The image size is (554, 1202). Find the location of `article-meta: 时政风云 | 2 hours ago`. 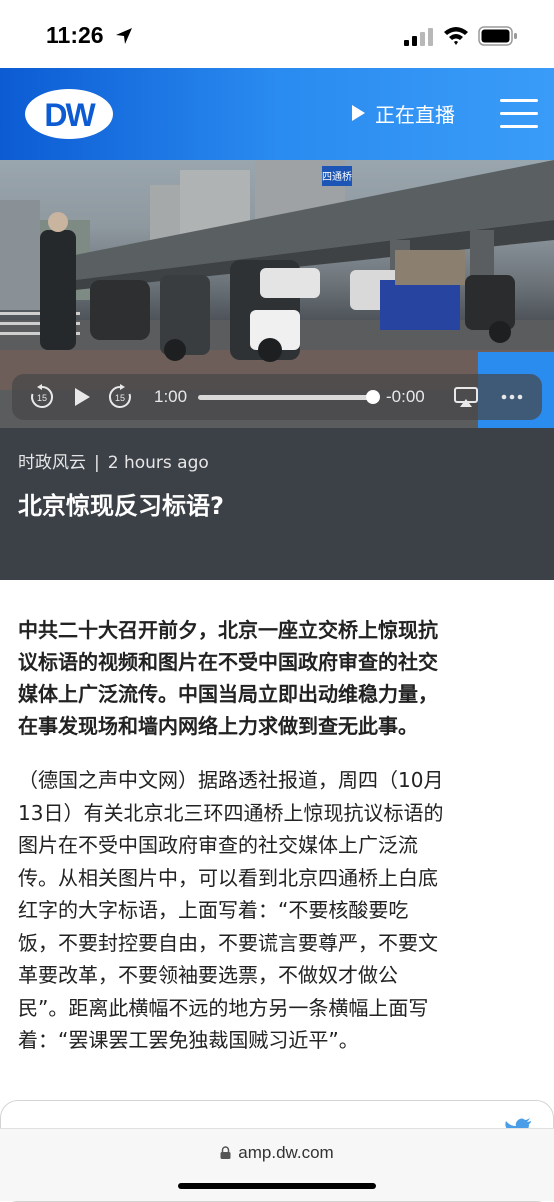

article-meta: 时政风云 | 2 hours ago is located at coordinates (113, 460).